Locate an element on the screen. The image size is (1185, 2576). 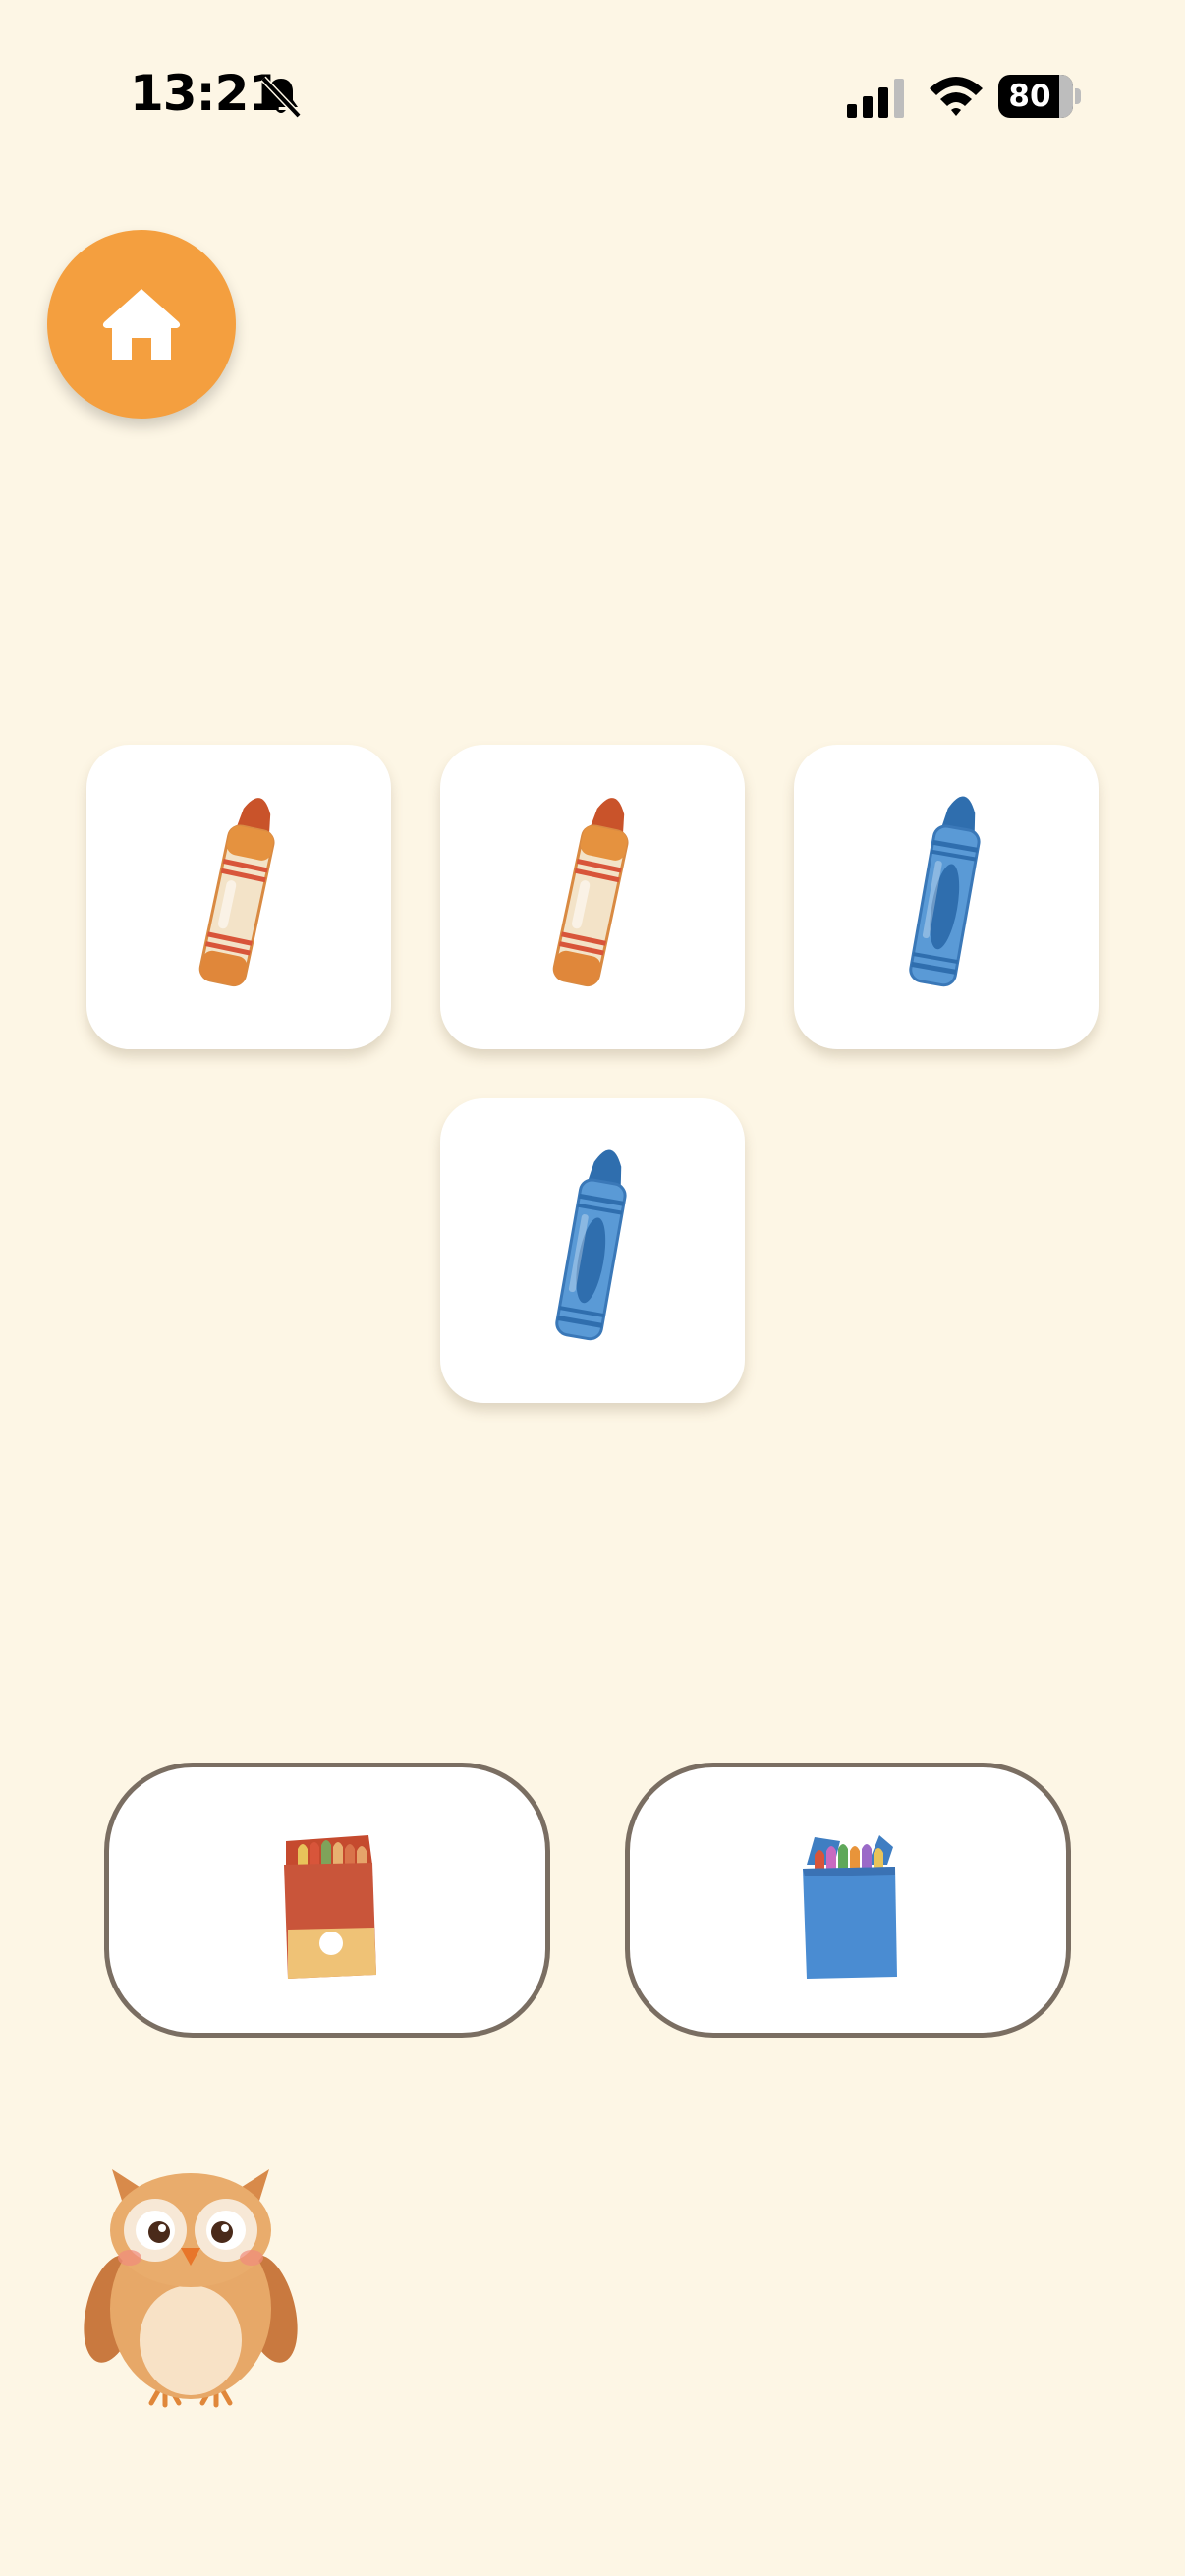
bell-off-icon is located at coordinates (281, 97).